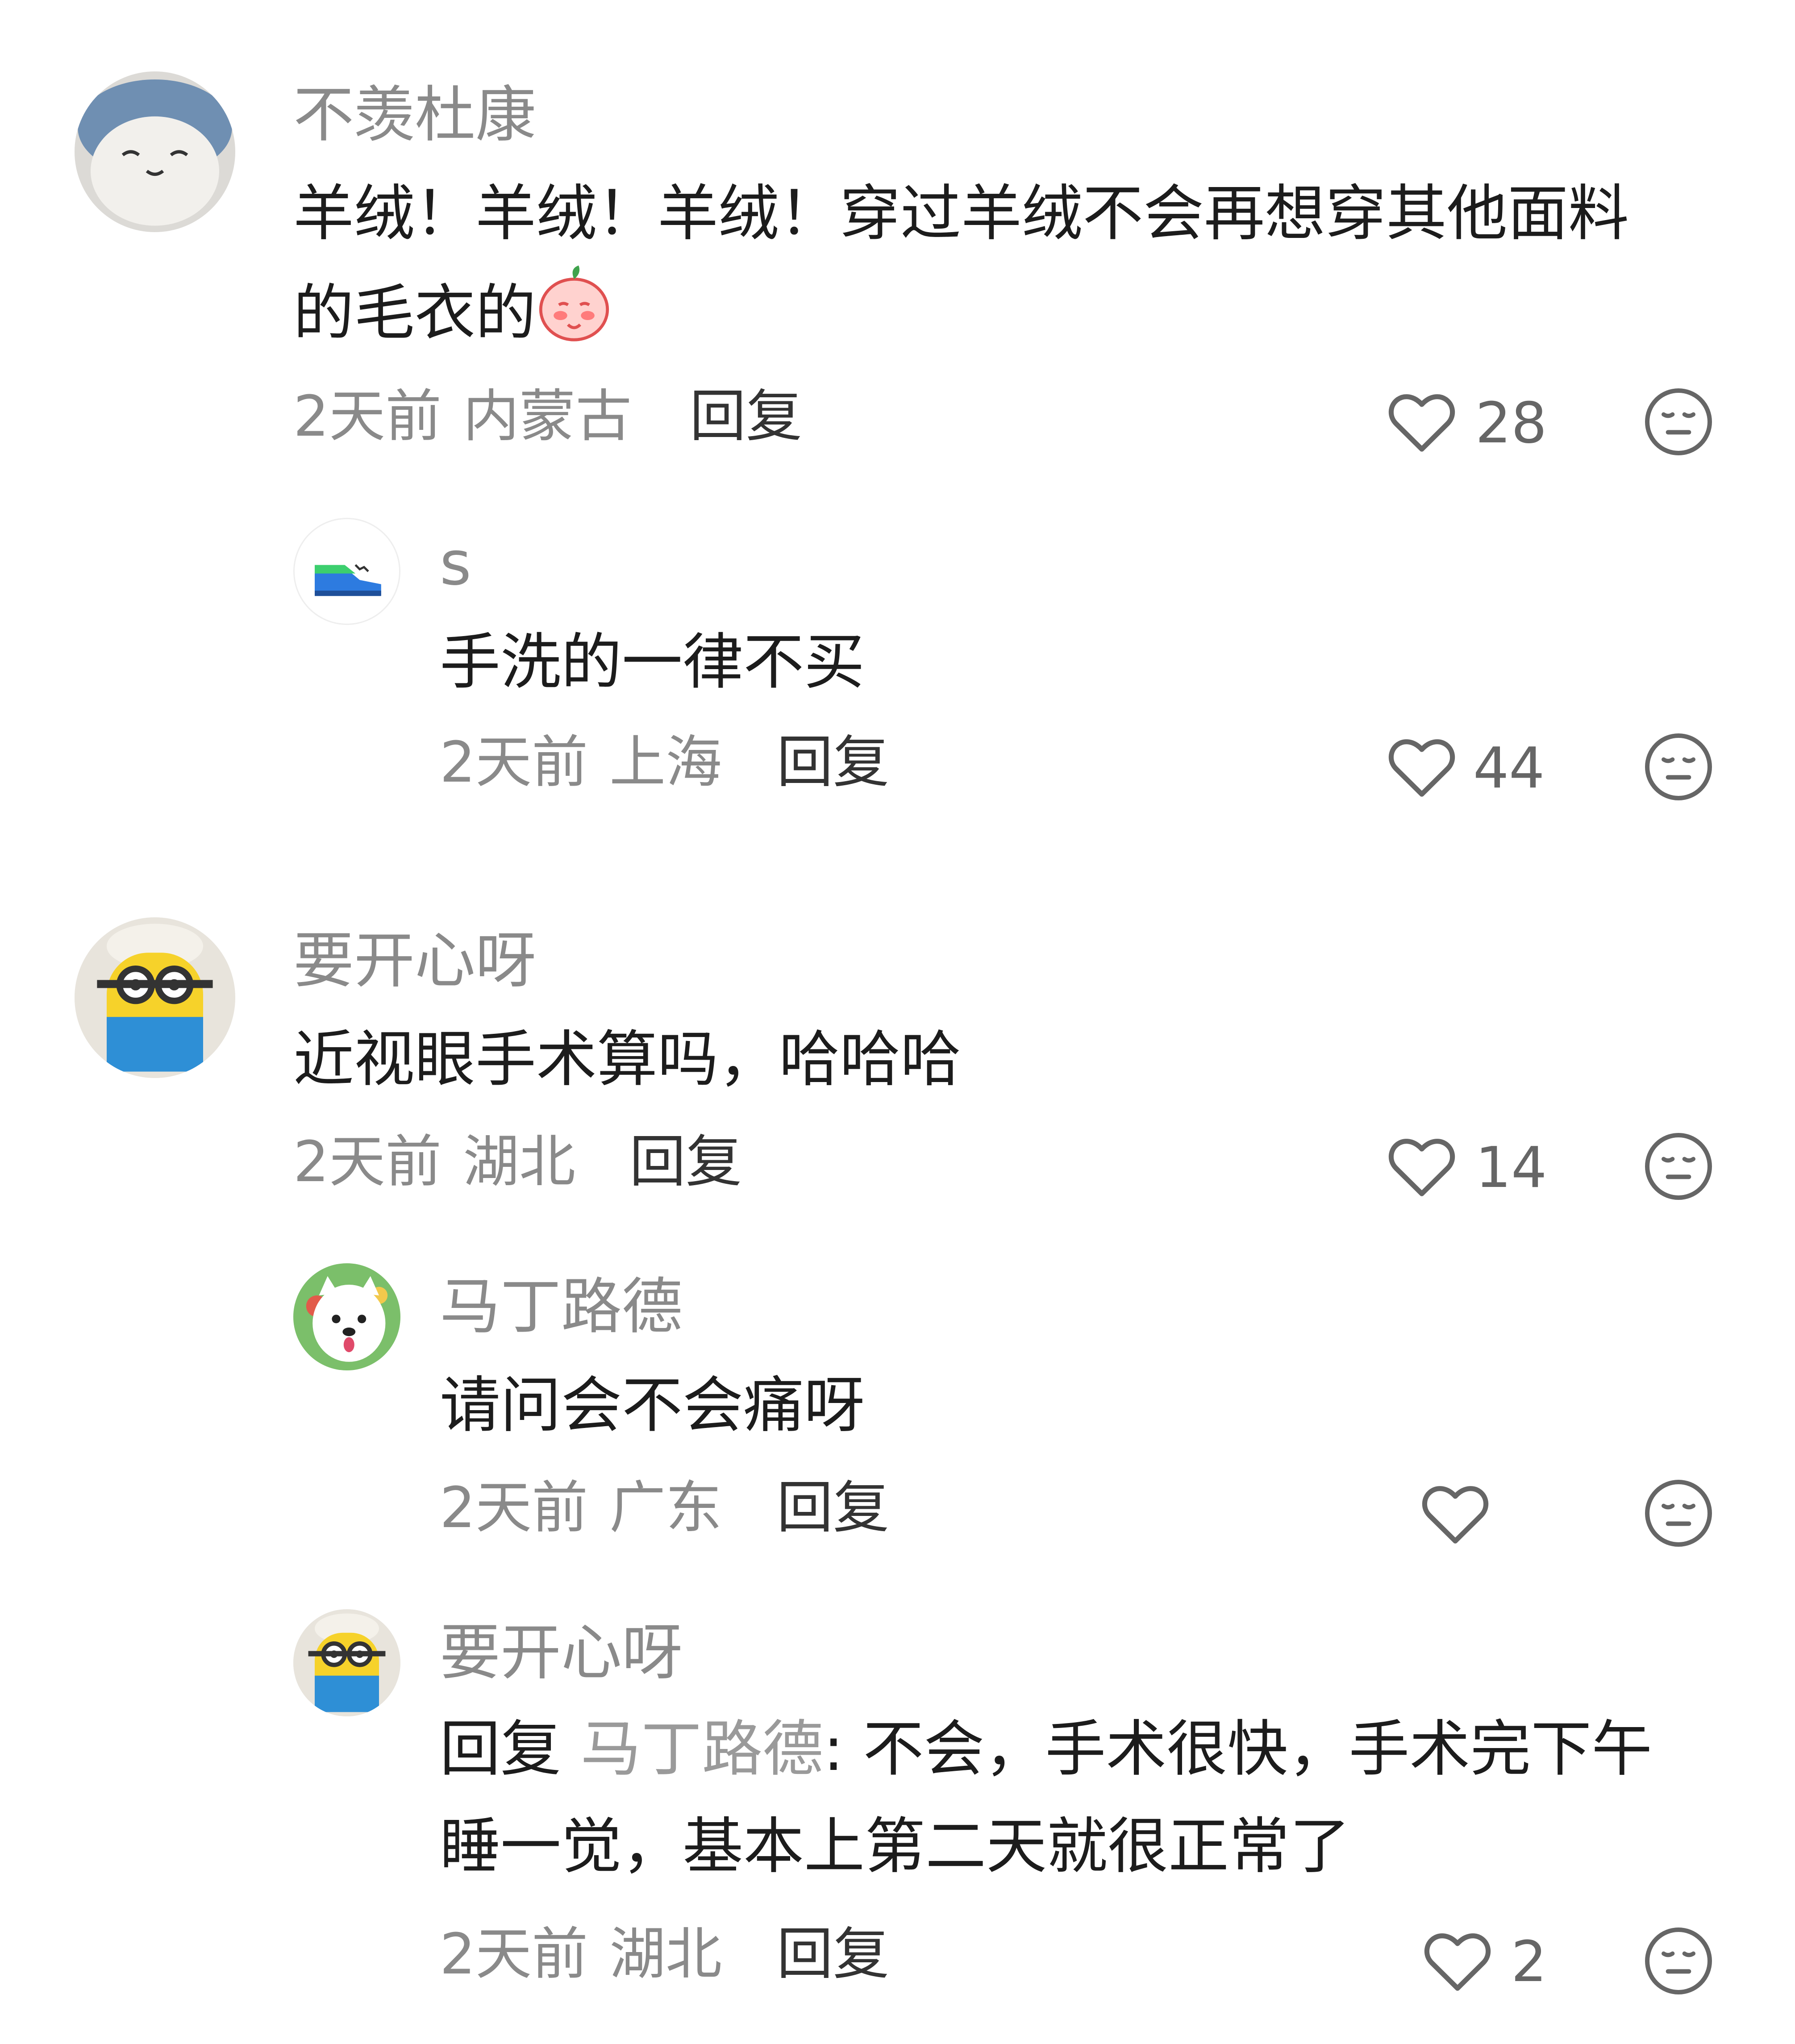 This screenshot has width=1795, height=2044. I want to click on location: 上海, so click(665, 762).